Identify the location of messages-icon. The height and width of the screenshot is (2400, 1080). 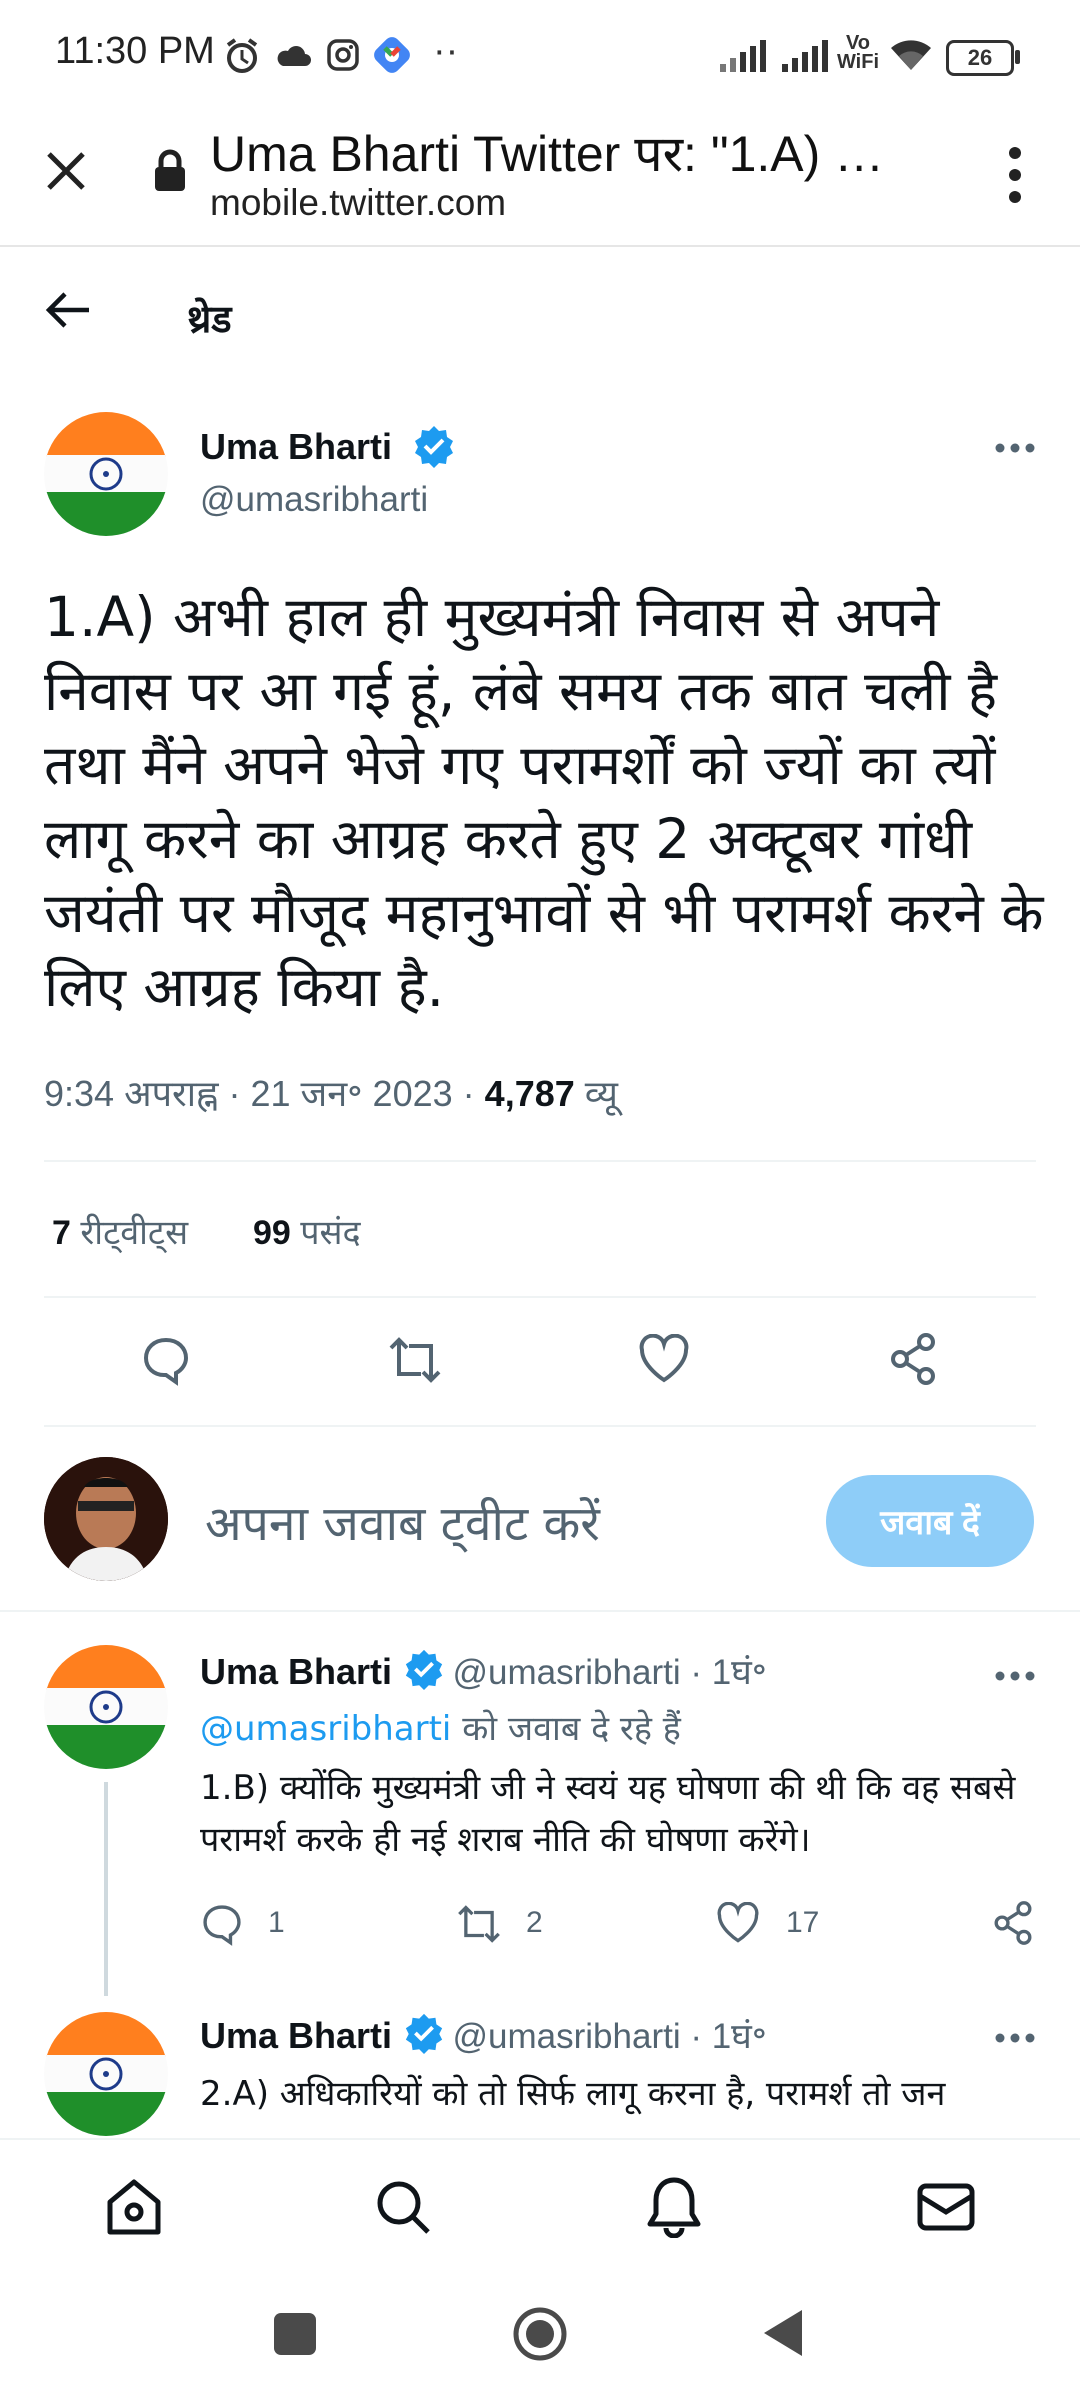
(946, 2207).